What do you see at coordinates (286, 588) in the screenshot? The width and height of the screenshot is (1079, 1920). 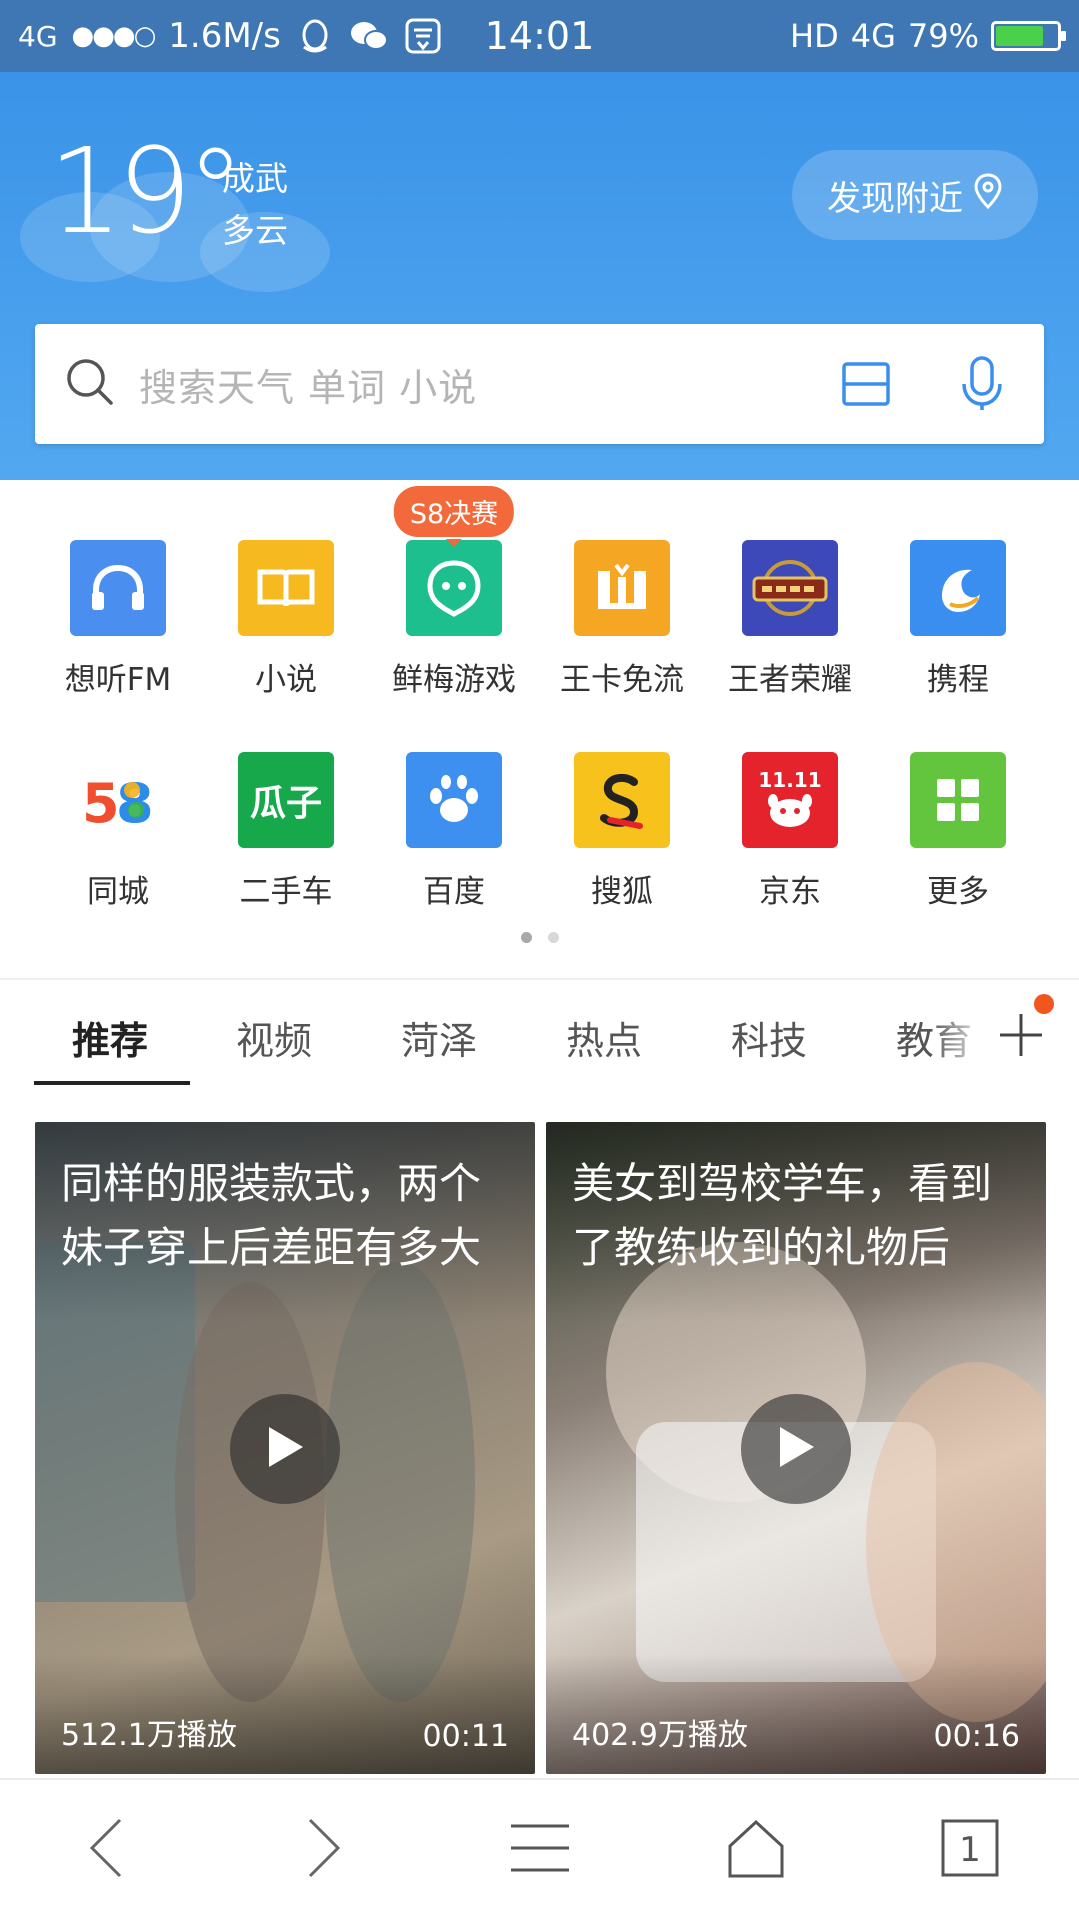 I see `book-icon` at bounding box center [286, 588].